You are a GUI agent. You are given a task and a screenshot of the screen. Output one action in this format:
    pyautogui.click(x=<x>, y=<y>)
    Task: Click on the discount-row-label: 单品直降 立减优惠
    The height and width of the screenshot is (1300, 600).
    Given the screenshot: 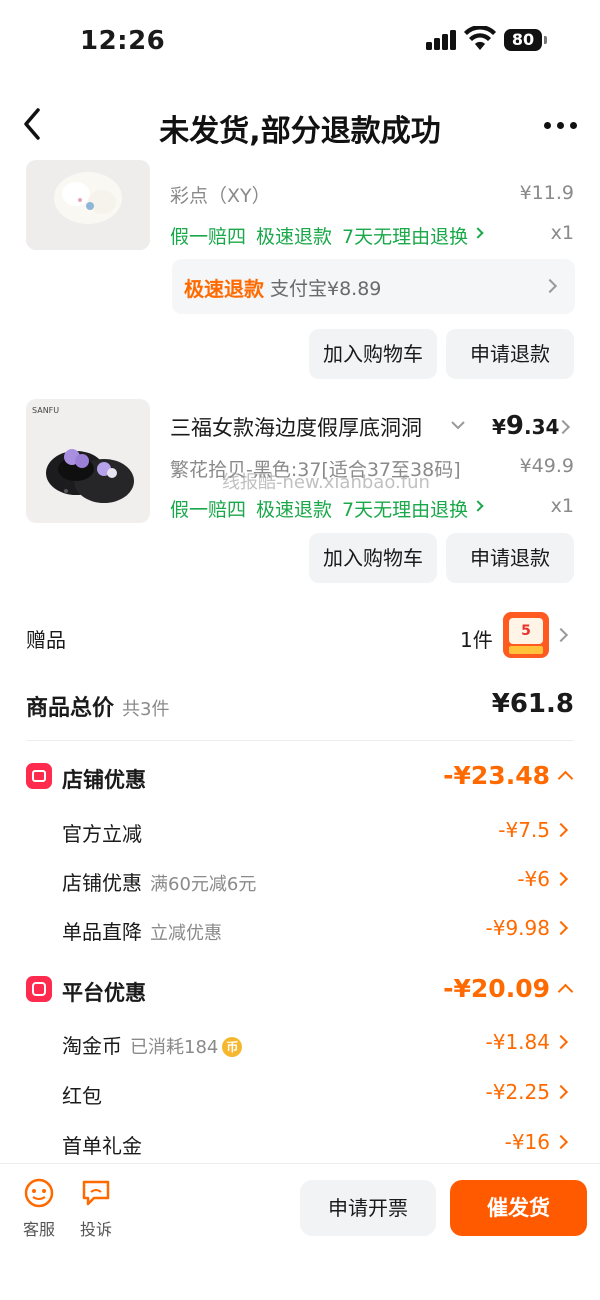 What is the action you would take?
    pyautogui.click(x=142, y=930)
    